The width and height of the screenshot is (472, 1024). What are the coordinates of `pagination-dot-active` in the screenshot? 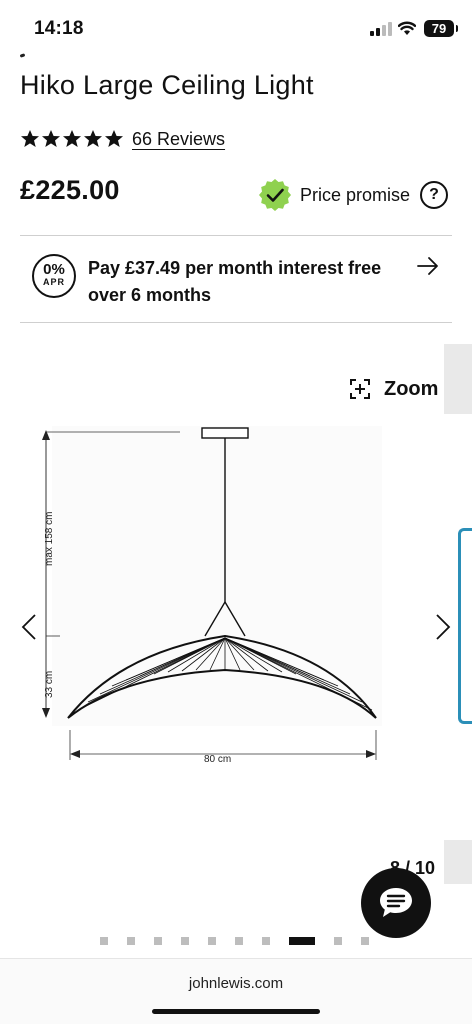 It's located at (302, 941).